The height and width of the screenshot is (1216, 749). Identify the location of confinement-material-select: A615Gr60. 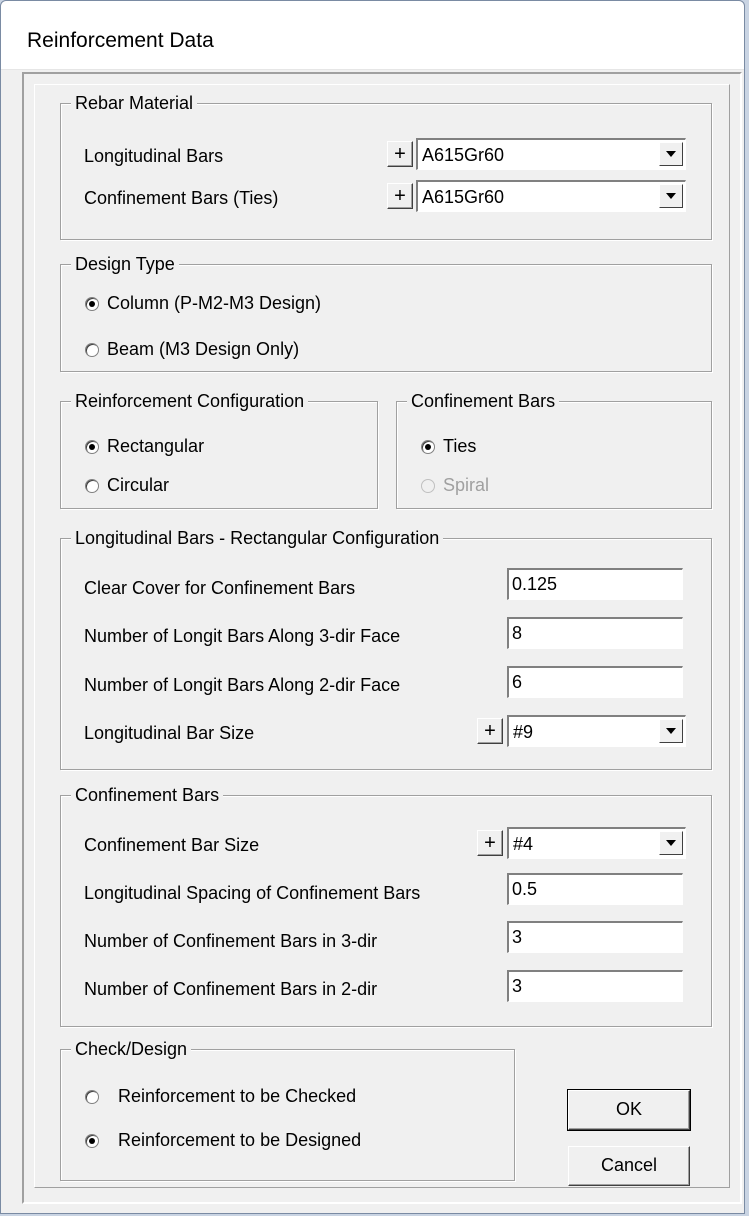
(551, 196).